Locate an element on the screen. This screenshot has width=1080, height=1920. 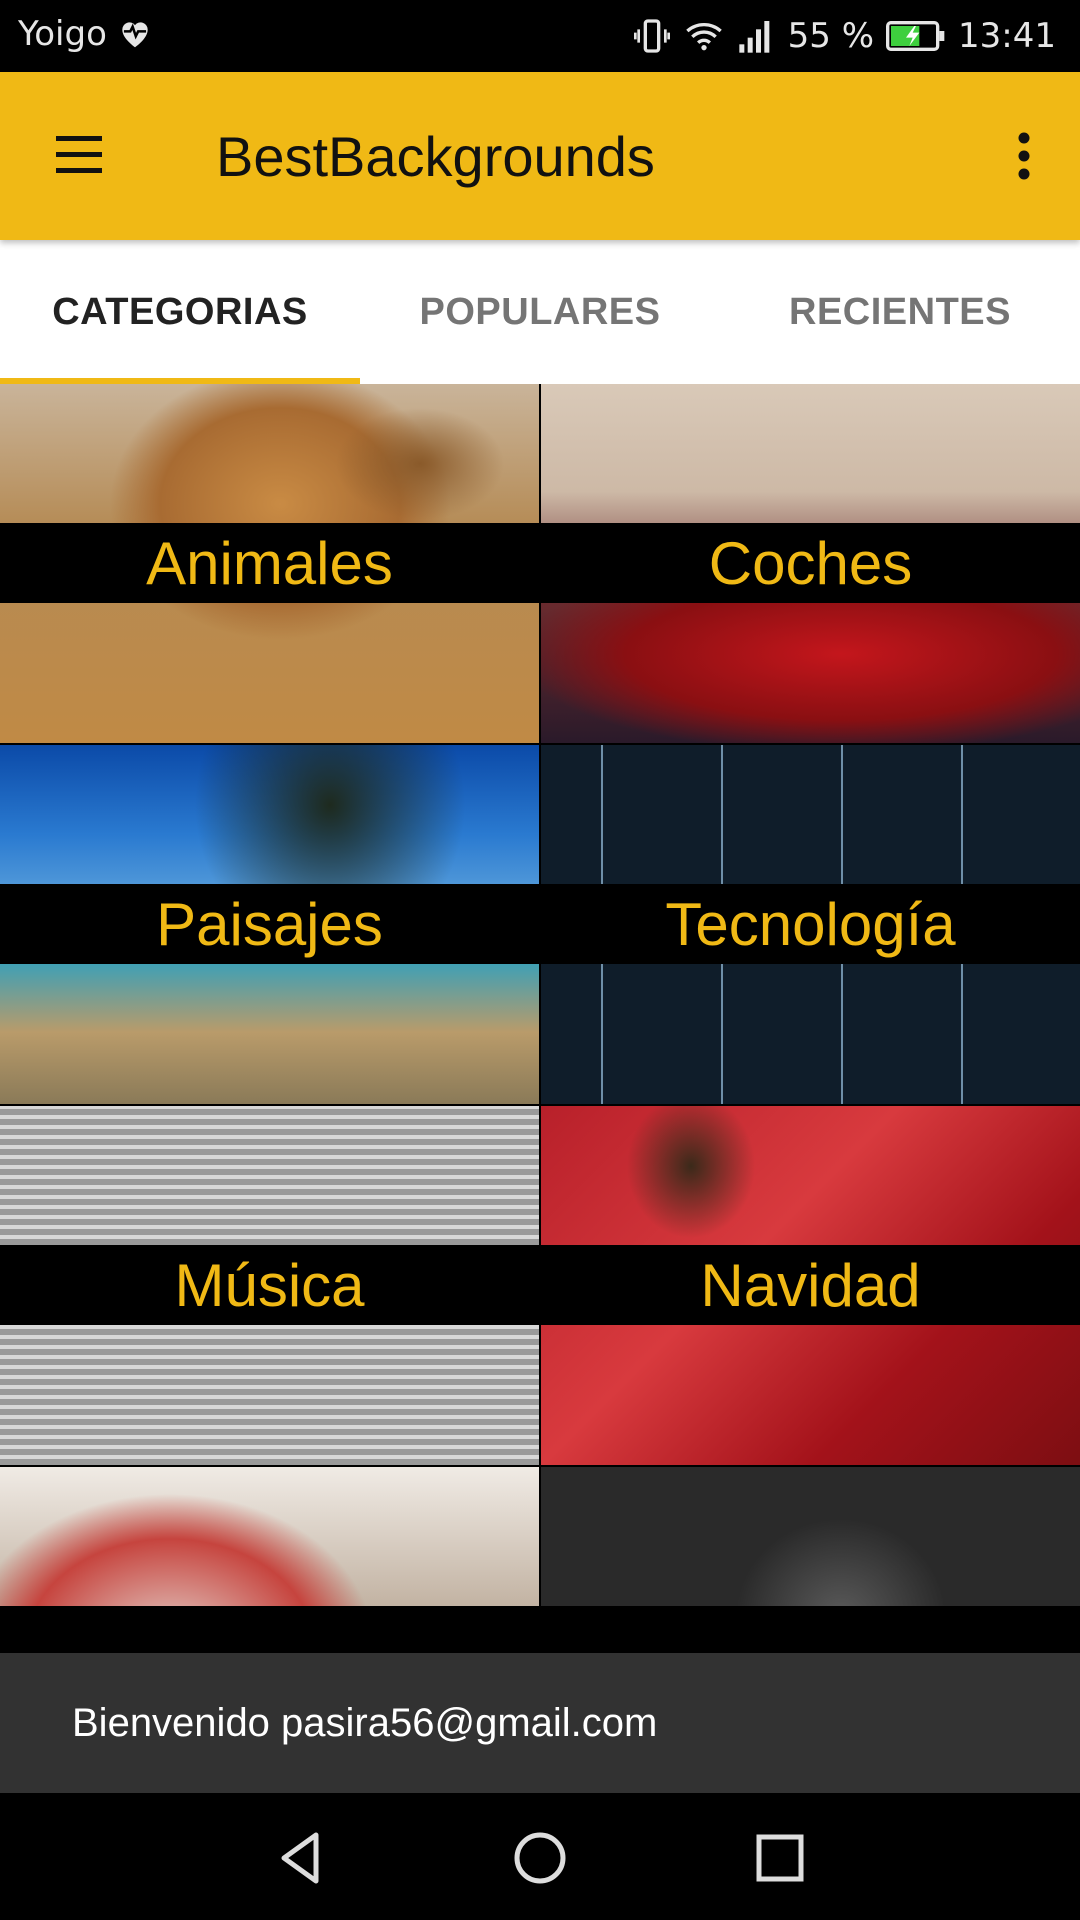
category-label-band: Paisajes is located at coordinates (269, 924).